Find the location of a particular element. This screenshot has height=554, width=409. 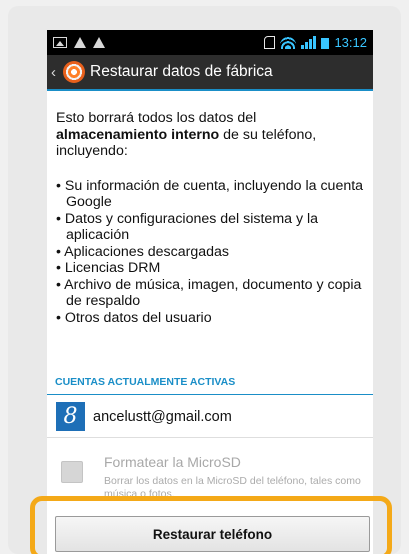

list-item: Licencias DRM is located at coordinates (211, 268).